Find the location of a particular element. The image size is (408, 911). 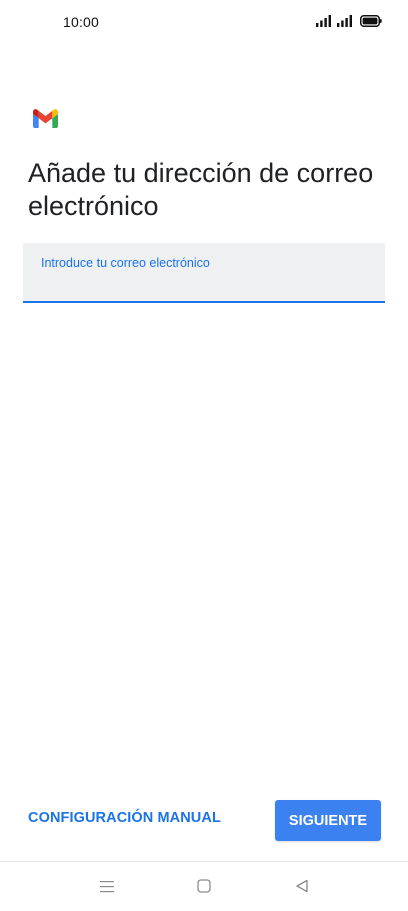

navigation-bar is located at coordinates (204, 886).